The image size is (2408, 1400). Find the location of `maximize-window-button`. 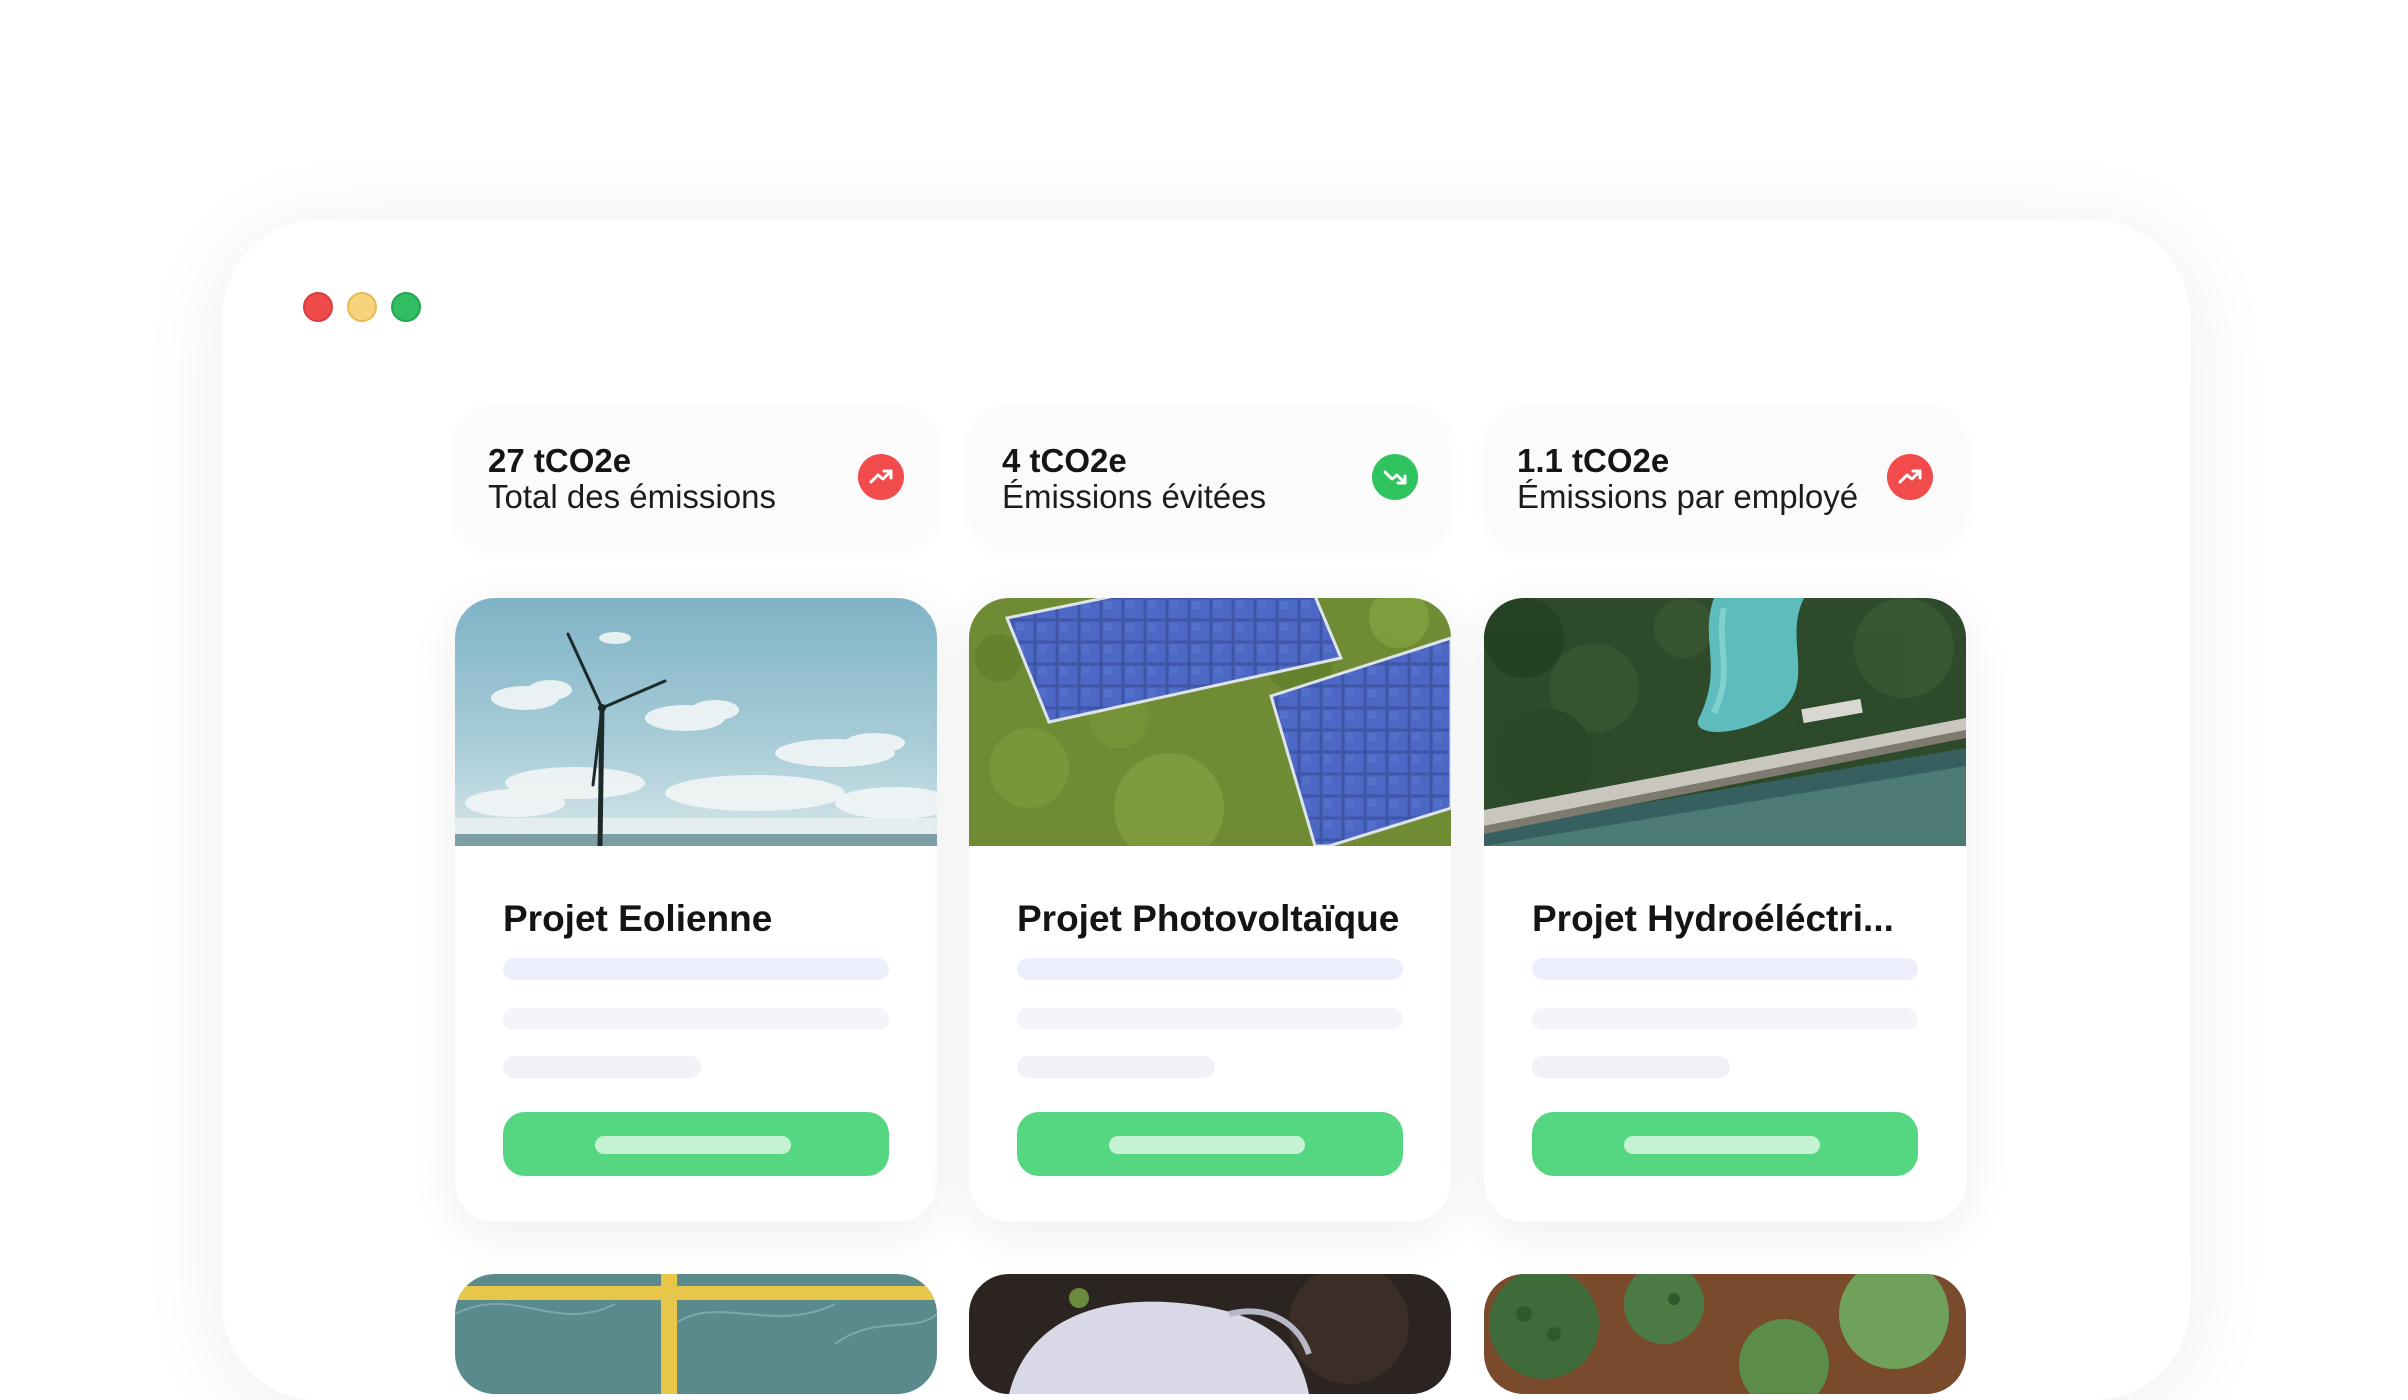

maximize-window-button is located at coordinates (406, 307).